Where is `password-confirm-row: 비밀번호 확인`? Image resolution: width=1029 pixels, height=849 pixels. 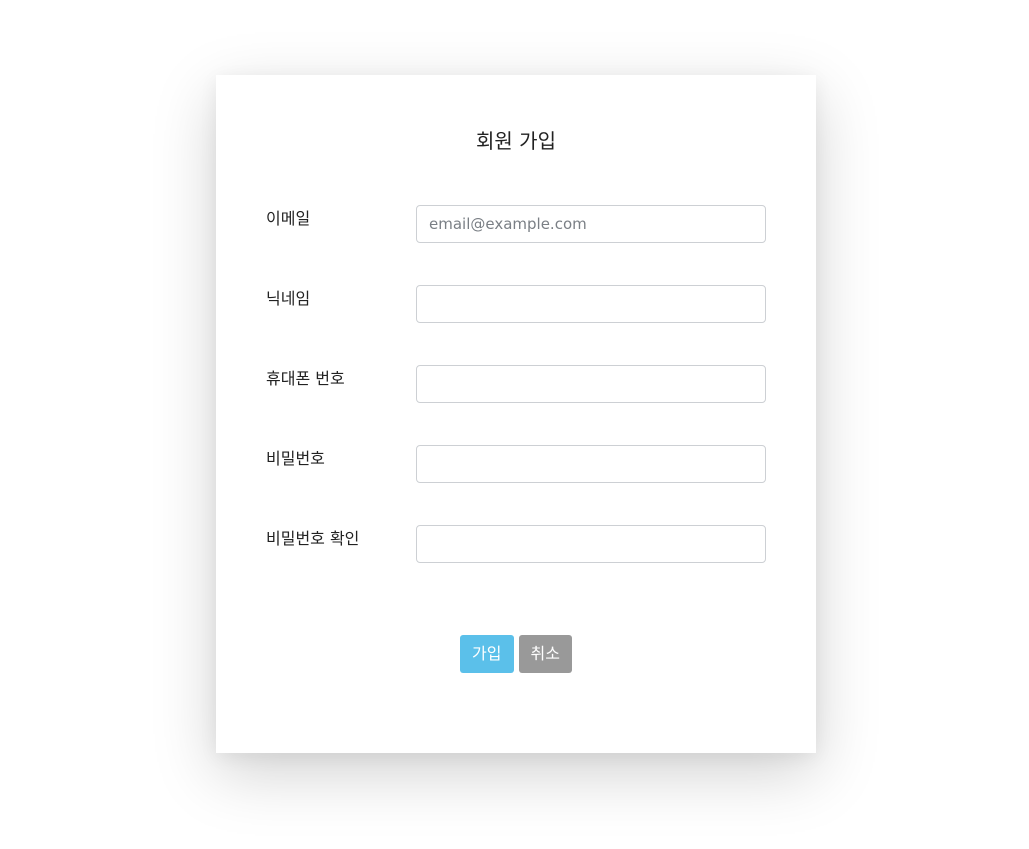 password-confirm-row: 비밀번호 확인 is located at coordinates (516, 544).